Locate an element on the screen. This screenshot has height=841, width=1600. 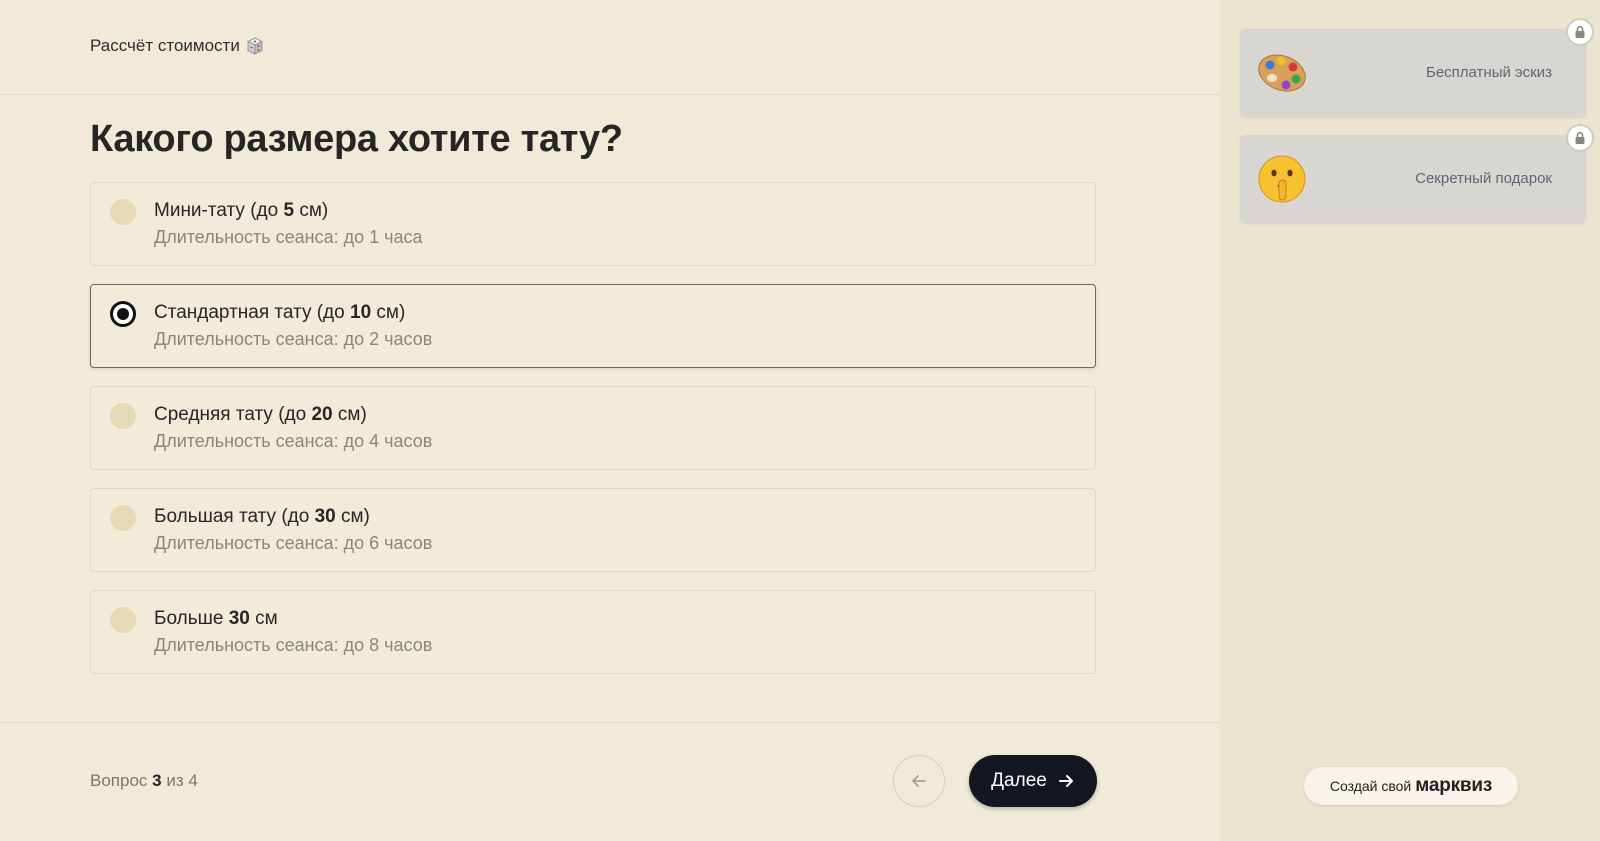
header-title-text: Рассчёт стоимости is located at coordinates (165, 45).